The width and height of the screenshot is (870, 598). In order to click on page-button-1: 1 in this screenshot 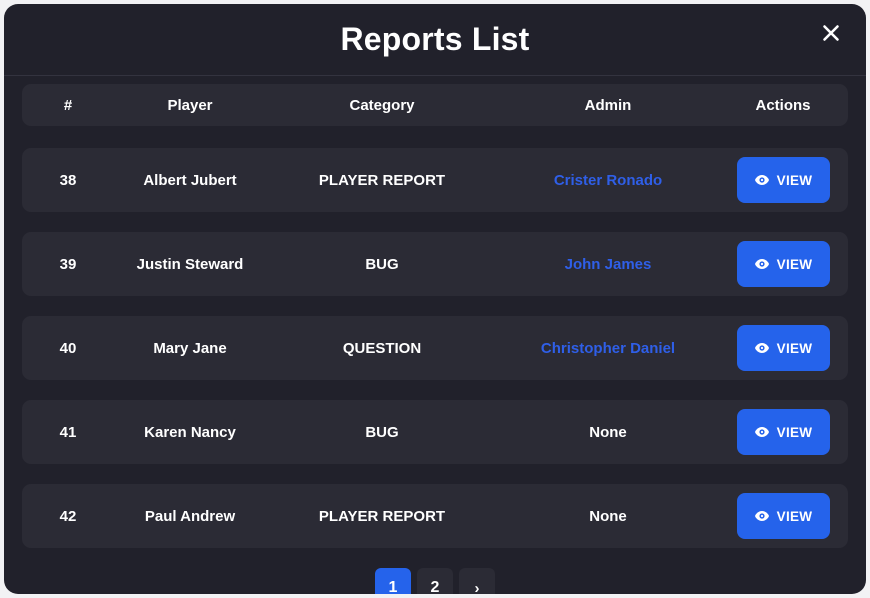, I will do `click(393, 581)`.